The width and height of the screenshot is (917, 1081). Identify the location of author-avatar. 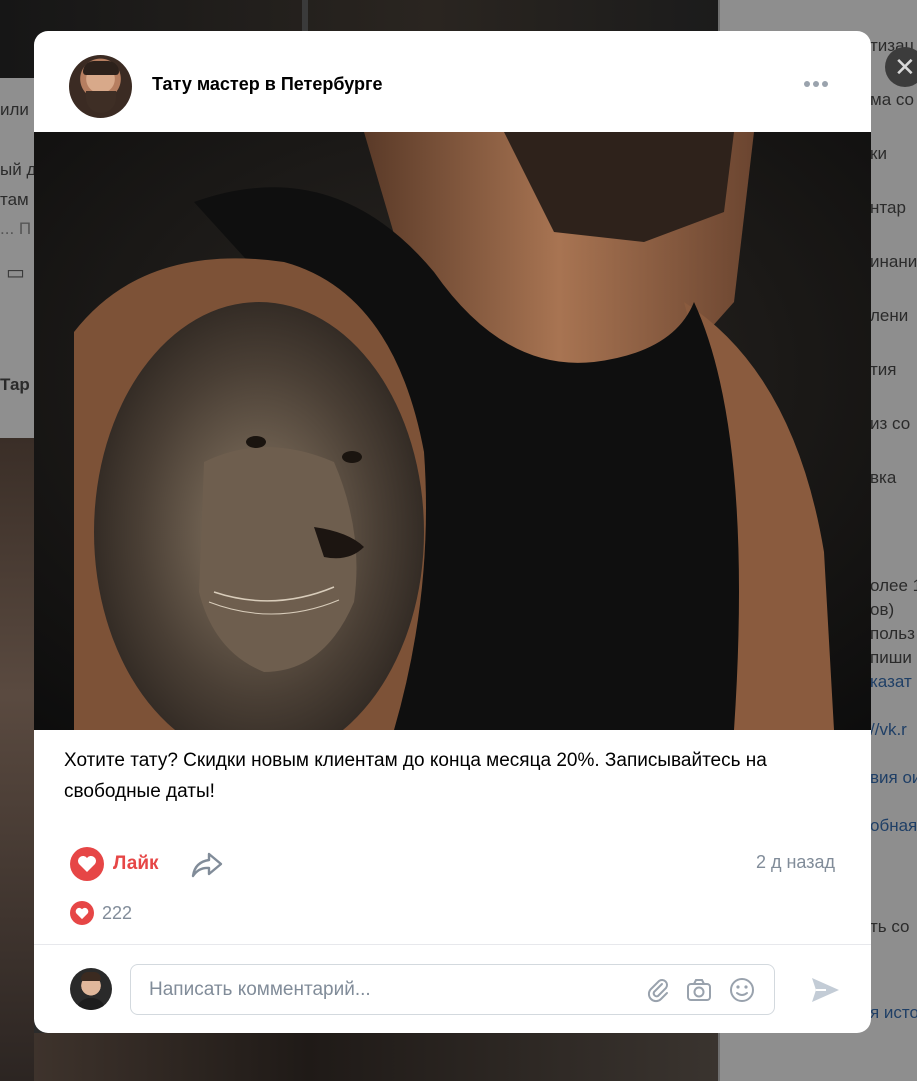
(100, 86).